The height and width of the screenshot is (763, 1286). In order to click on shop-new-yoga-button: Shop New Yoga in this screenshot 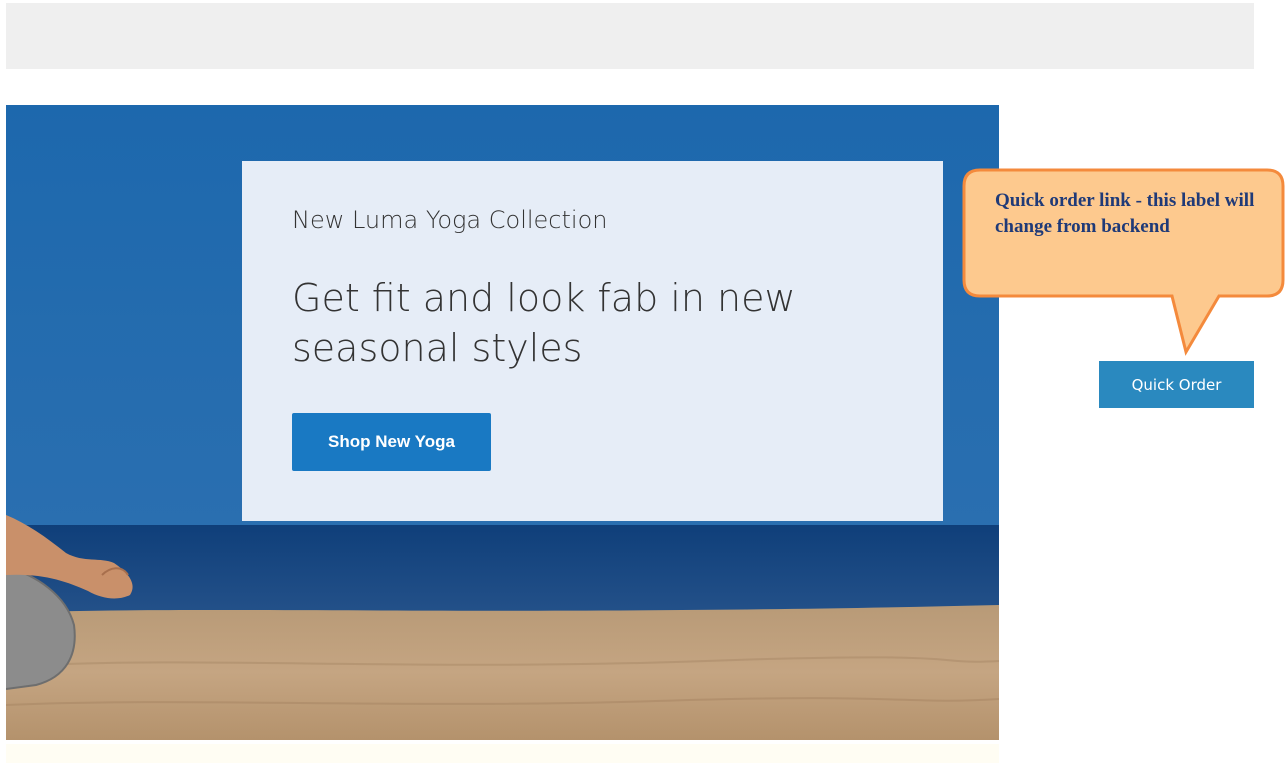, I will do `click(391, 442)`.